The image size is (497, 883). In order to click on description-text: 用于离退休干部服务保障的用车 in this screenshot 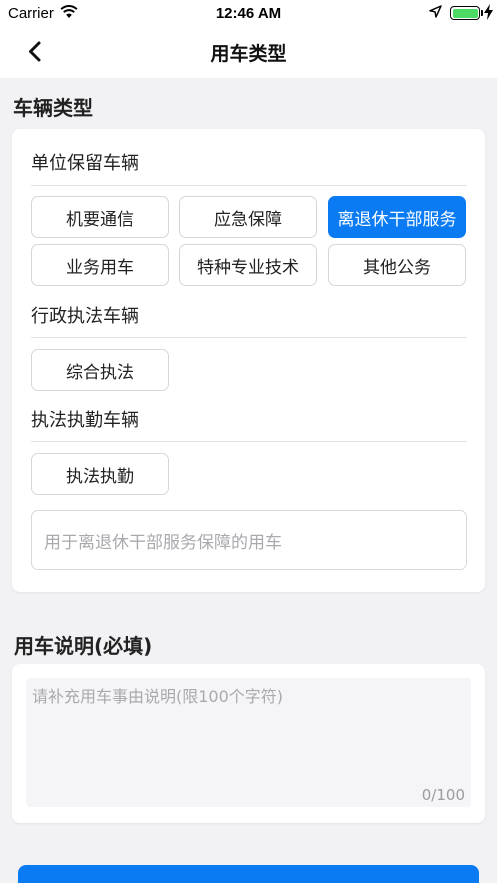, I will do `click(163, 542)`.